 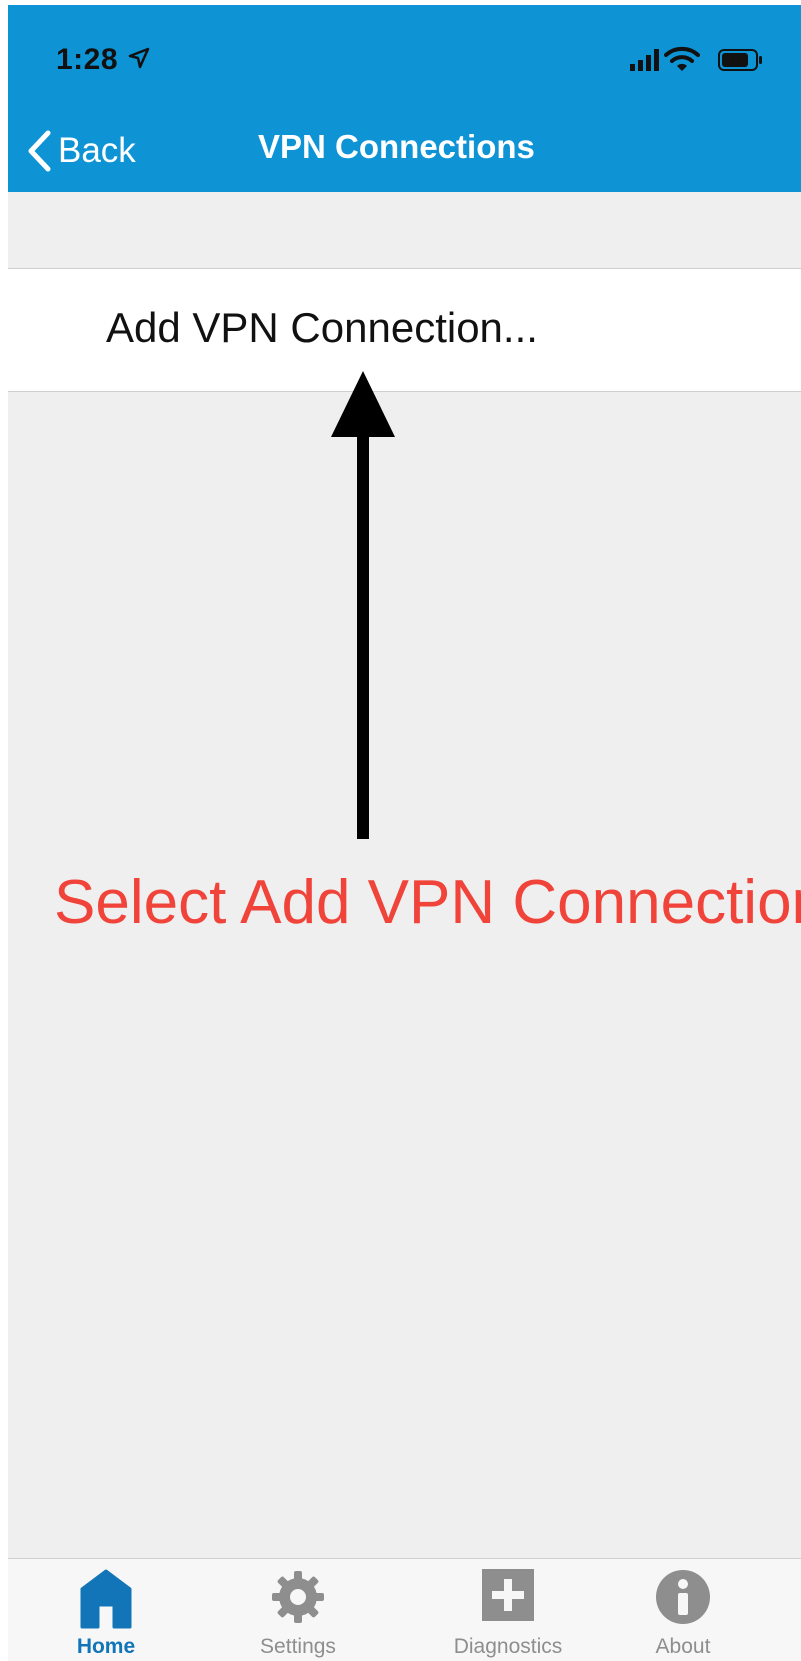 What do you see at coordinates (363, 605) in the screenshot?
I see `annotation-arrow` at bounding box center [363, 605].